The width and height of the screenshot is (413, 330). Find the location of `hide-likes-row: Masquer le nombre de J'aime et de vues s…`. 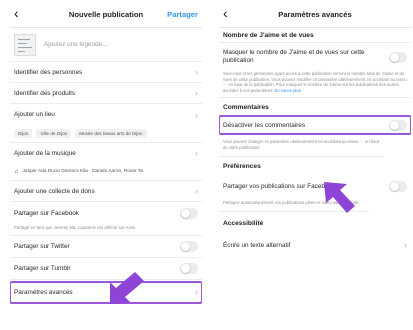

hide-likes-row: Masquer le nombre de J'aime et de vues s… is located at coordinates (315, 55).